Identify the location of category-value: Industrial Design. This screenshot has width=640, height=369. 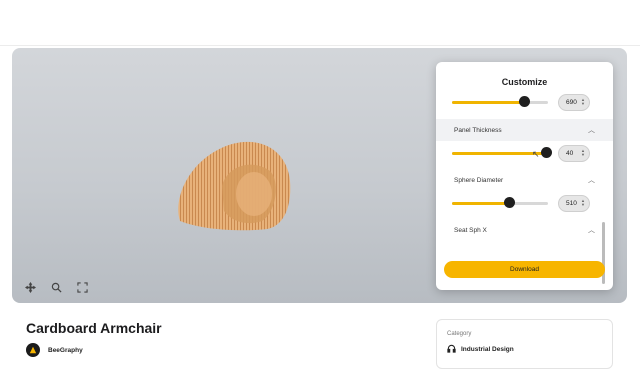
(480, 349).